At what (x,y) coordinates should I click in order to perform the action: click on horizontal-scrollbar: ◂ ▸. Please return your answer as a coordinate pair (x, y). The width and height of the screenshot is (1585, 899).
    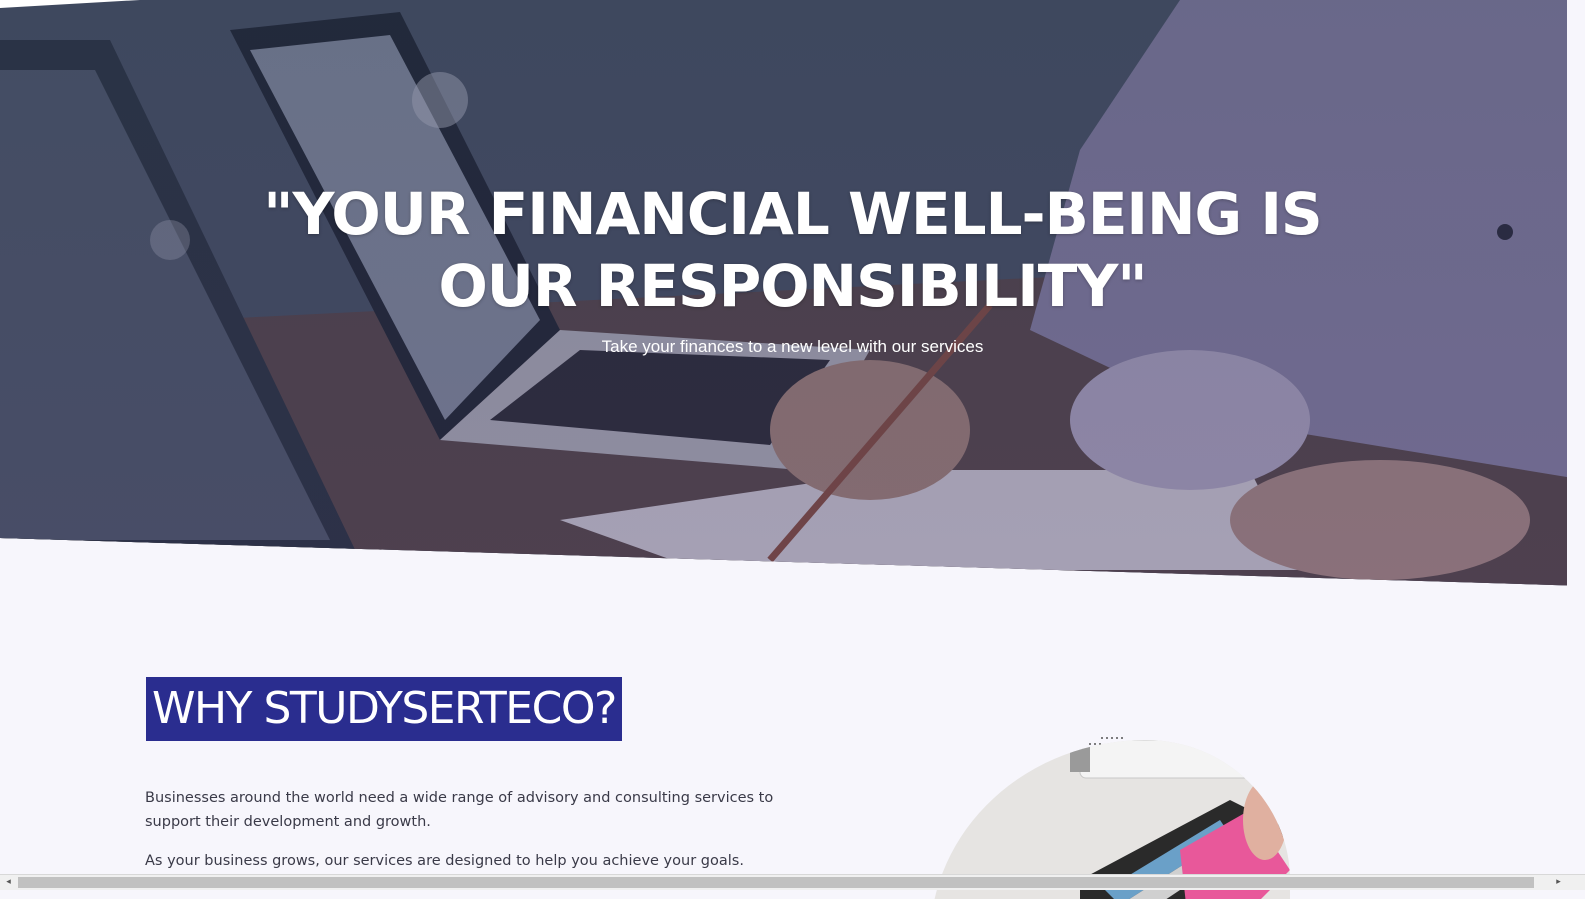
    Looking at the image, I should click on (792, 882).